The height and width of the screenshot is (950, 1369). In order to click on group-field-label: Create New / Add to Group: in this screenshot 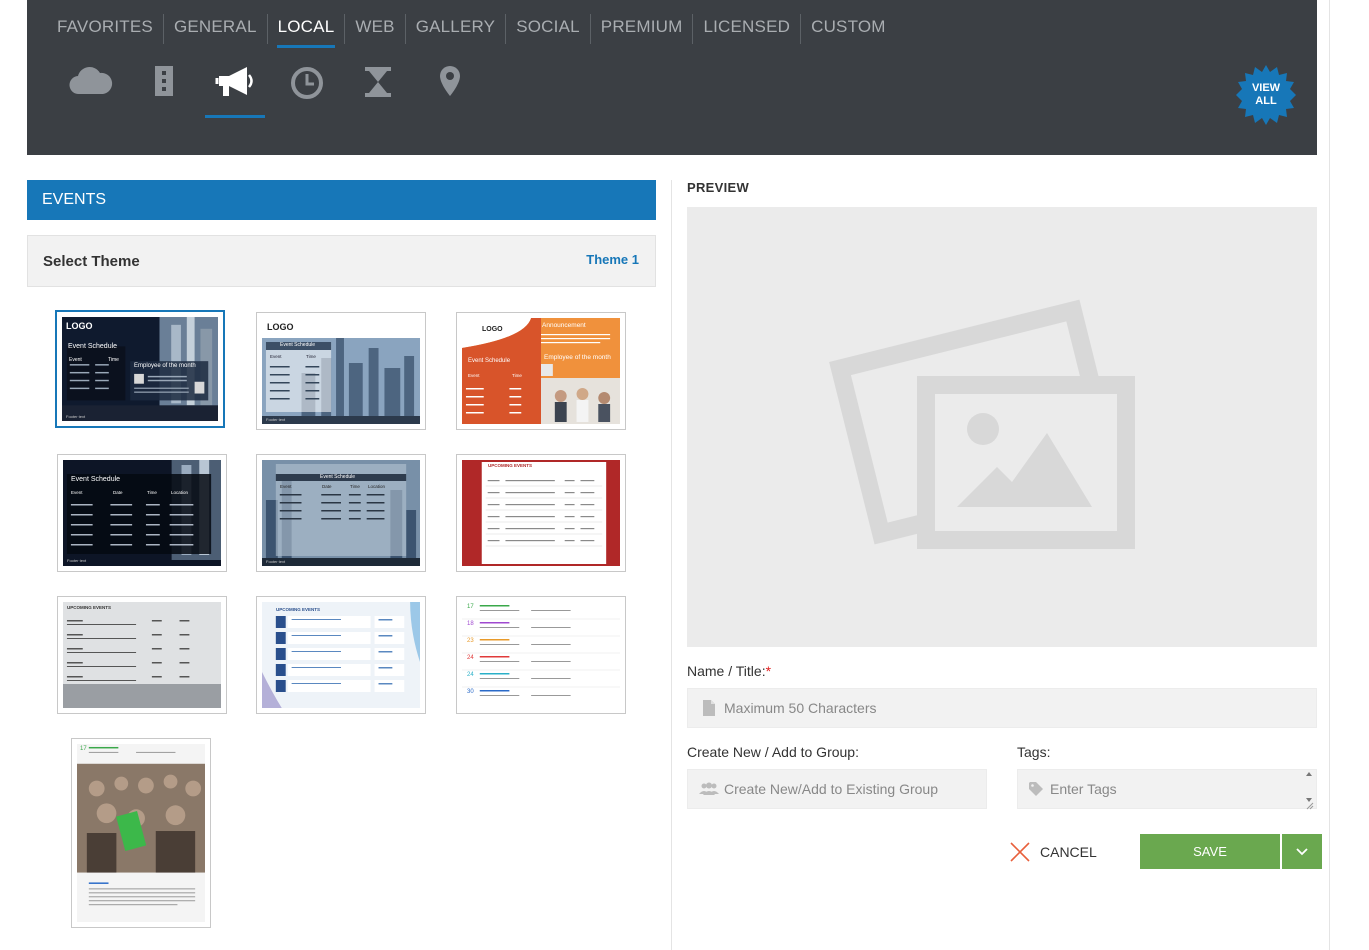, I will do `click(773, 752)`.